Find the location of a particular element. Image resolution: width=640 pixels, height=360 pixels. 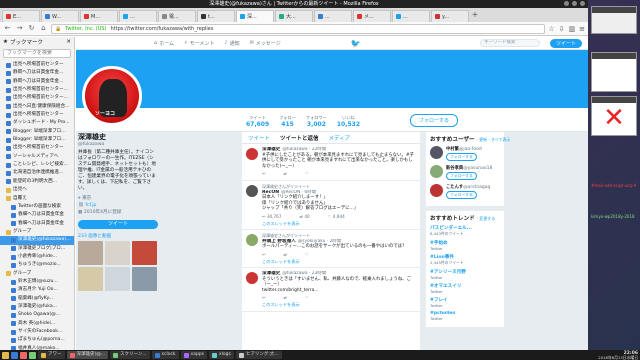

bookmark-search-input: ブックマークを検索 is located at coordinates (37, 53).